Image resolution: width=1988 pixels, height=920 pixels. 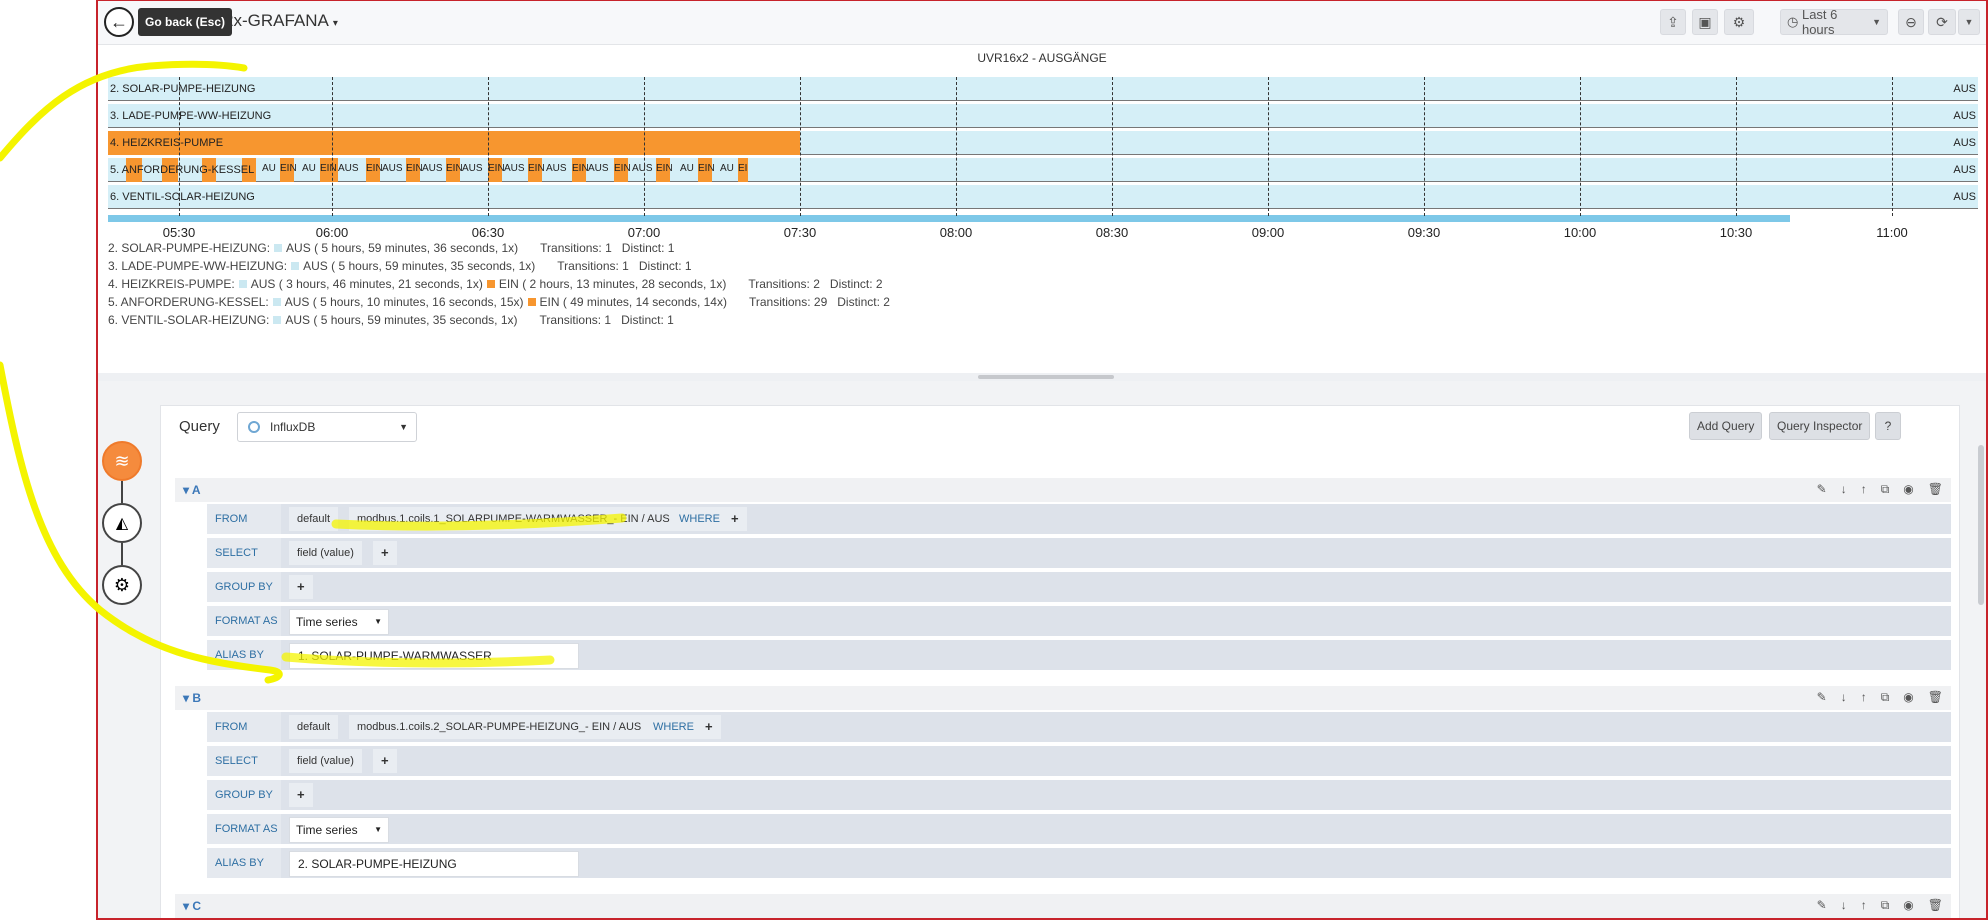 I want to click on query-a-header: ▾ A ✎ ↓ ↑ ⧉ ◉ 🗑, so click(x=1063, y=490).